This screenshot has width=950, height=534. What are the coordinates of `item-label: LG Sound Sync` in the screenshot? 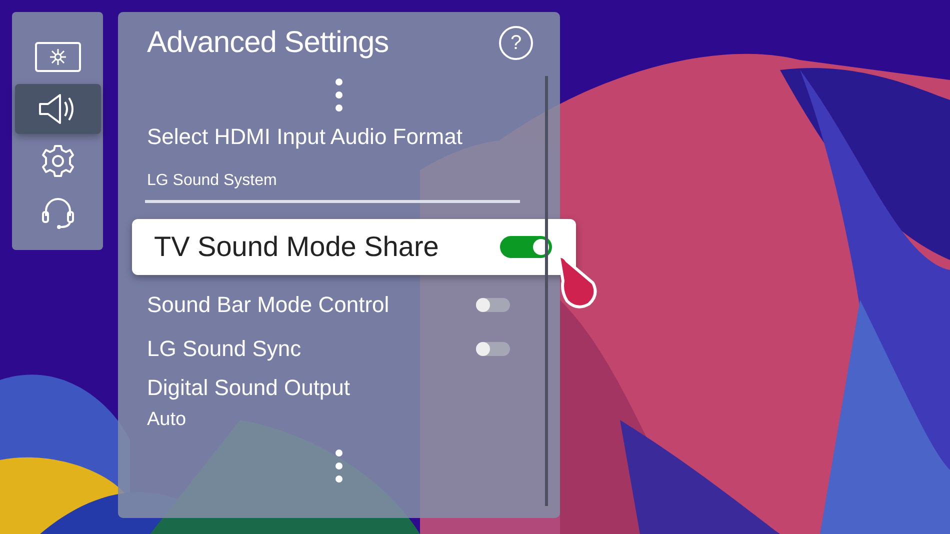 It's located at (224, 349).